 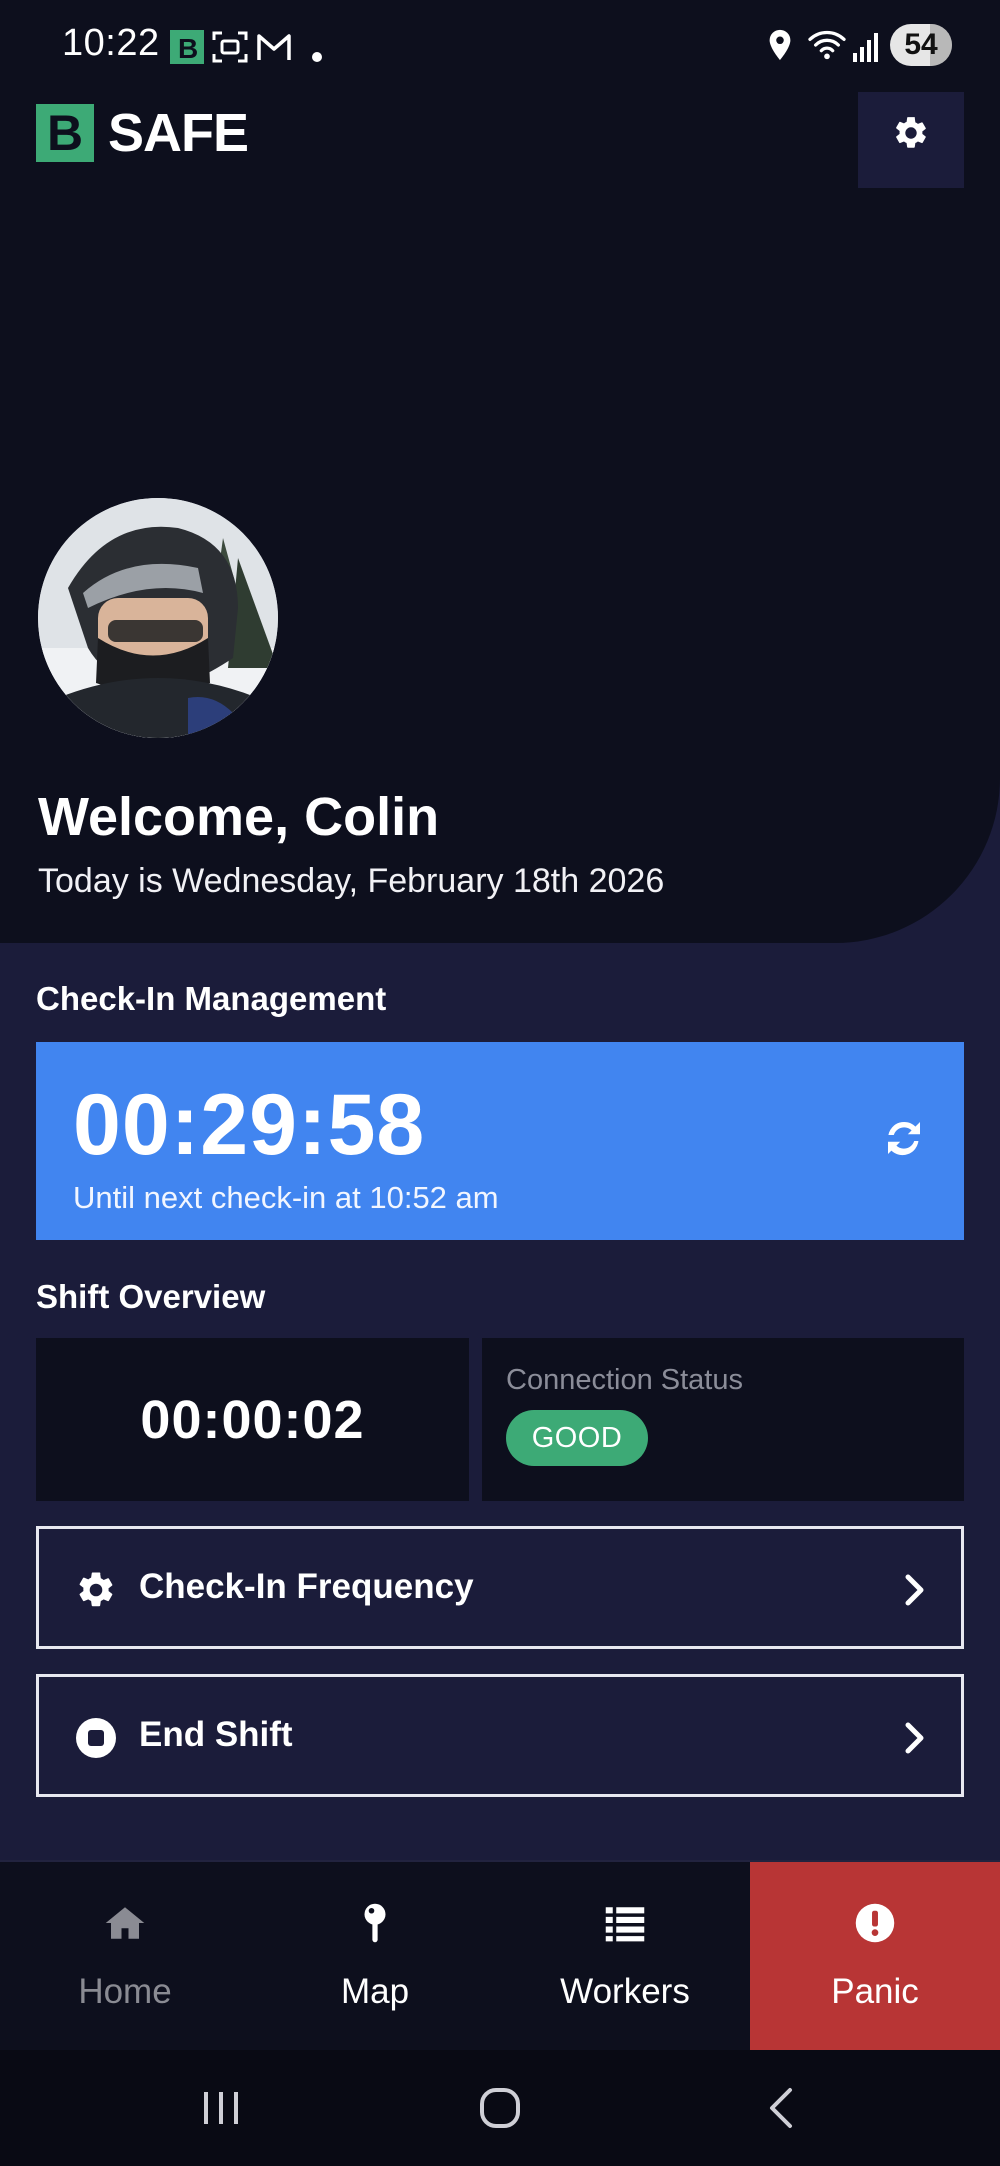 What do you see at coordinates (624, 1380) in the screenshot?
I see `connection-status-label: Connection Status` at bounding box center [624, 1380].